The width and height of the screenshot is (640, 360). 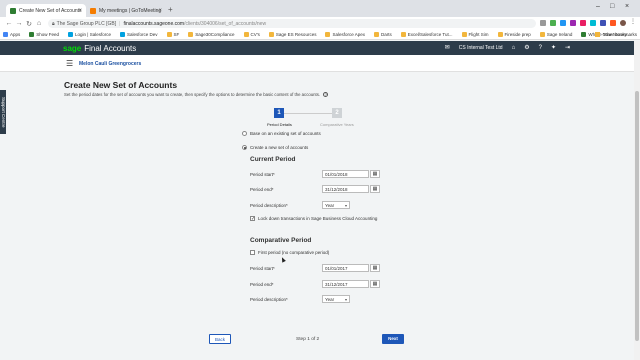 What do you see at coordinates (281, 240) in the screenshot?
I see `comparative-period-title: Comparative Period` at bounding box center [281, 240].